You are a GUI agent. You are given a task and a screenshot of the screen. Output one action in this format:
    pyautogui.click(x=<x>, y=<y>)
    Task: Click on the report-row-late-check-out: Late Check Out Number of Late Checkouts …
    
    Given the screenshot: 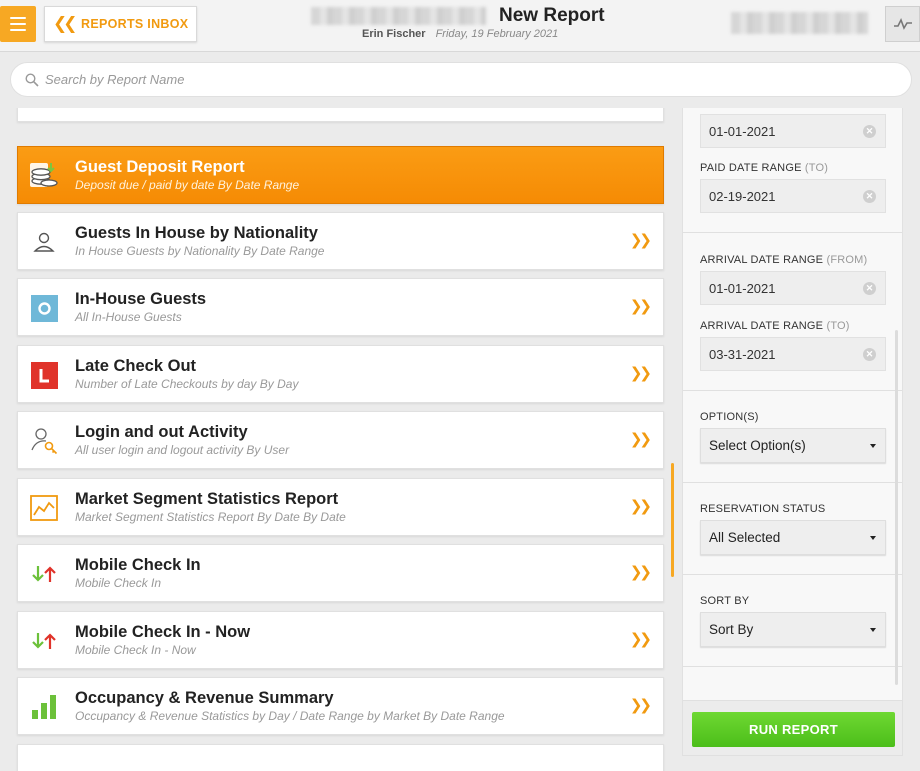 What is the action you would take?
    pyautogui.click(x=340, y=374)
    